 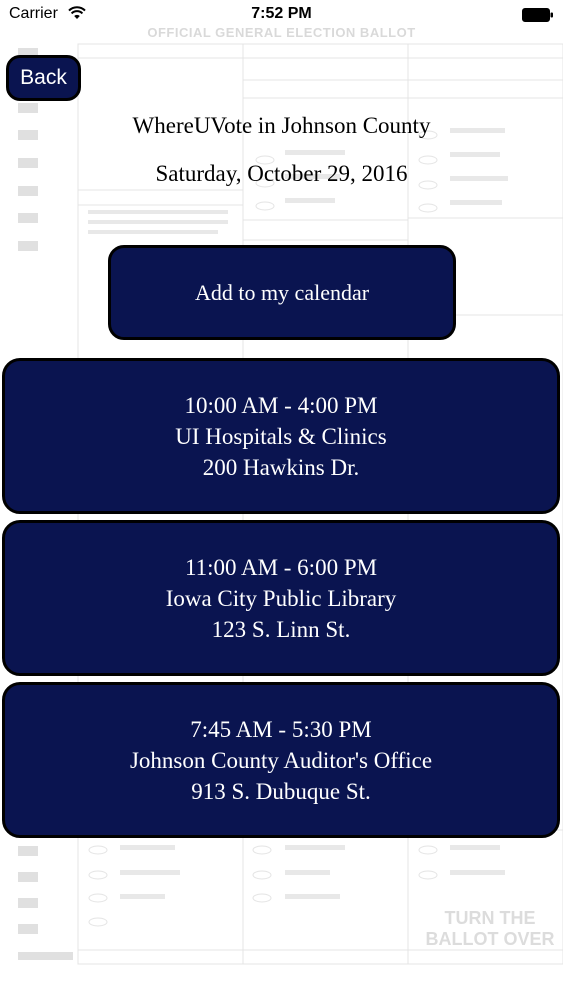 I want to click on location-address: 200 Hawkins Dr., so click(x=281, y=467).